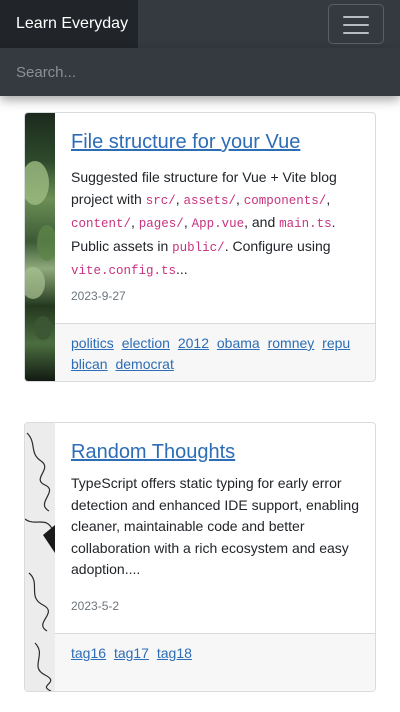  What do you see at coordinates (131, 653) in the screenshot?
I see `tag-link: tag17` at bounding box center [131, 653].